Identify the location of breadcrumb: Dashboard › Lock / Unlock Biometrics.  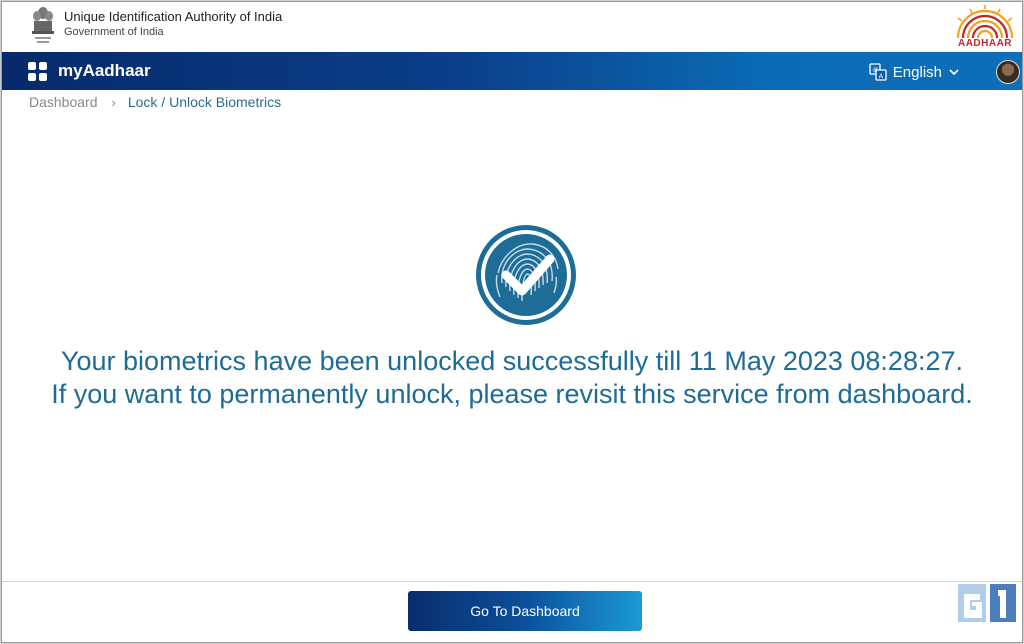
(155, 102).